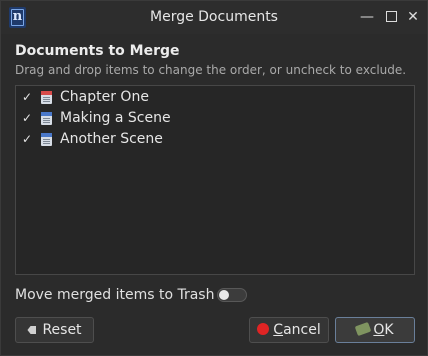 This screenshot has width=428, height=356. Describe the element at coordinates (278, 330) in the screenshot. I see `cancel-mnemonic: C` at that location.